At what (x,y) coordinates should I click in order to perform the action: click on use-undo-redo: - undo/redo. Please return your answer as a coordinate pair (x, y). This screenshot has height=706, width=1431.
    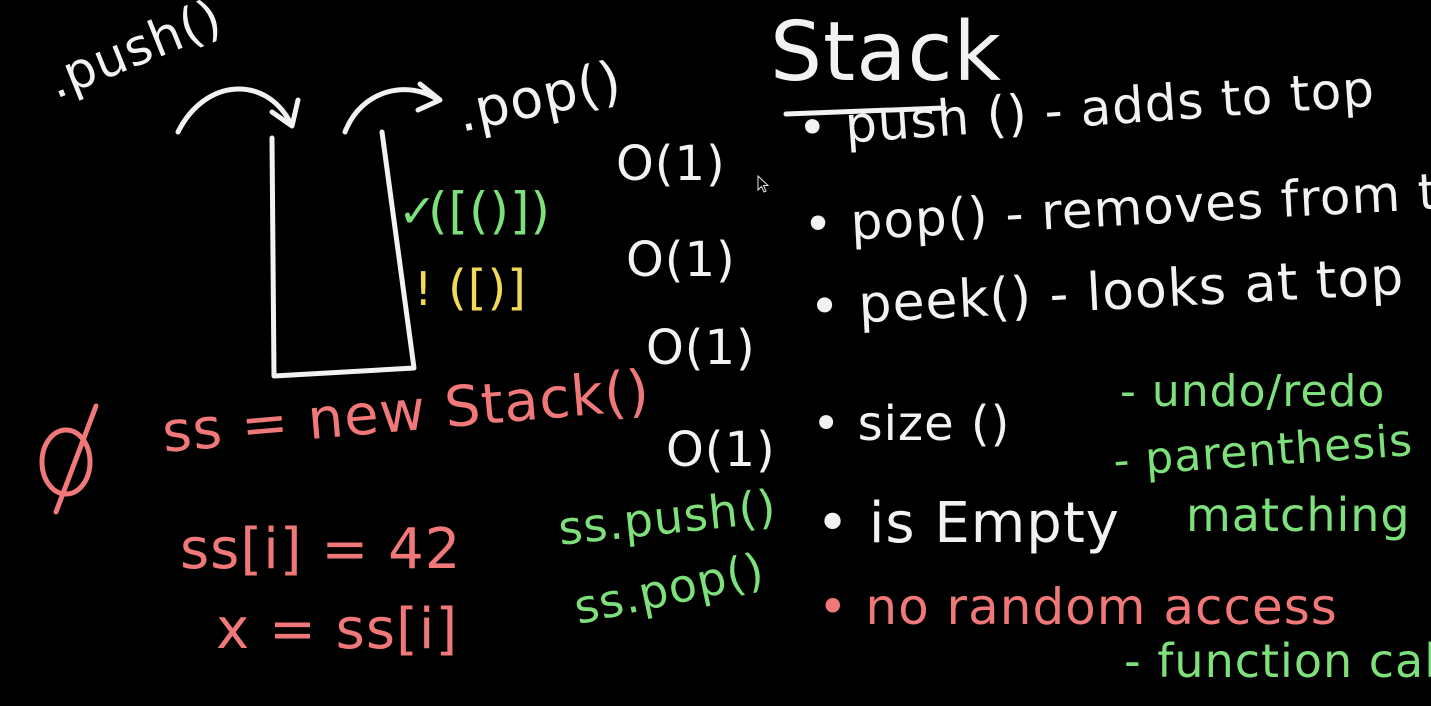
    Looking at the image, I should click on (1253, 391).